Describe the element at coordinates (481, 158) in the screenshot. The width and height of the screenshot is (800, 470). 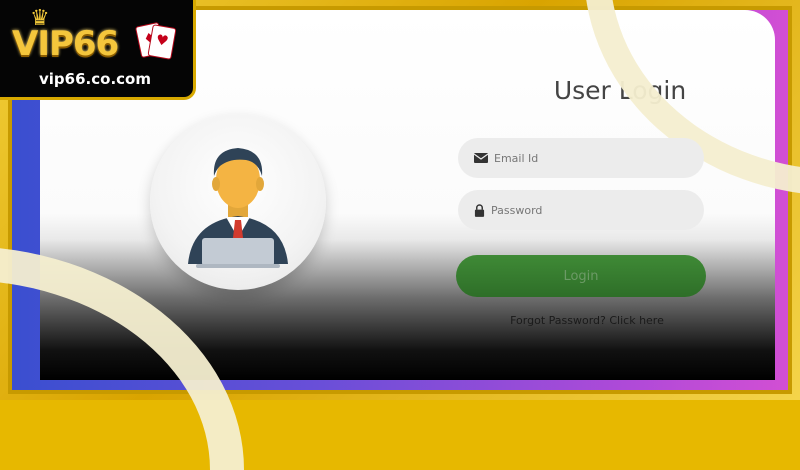
I see `envelope-icon` at that location.